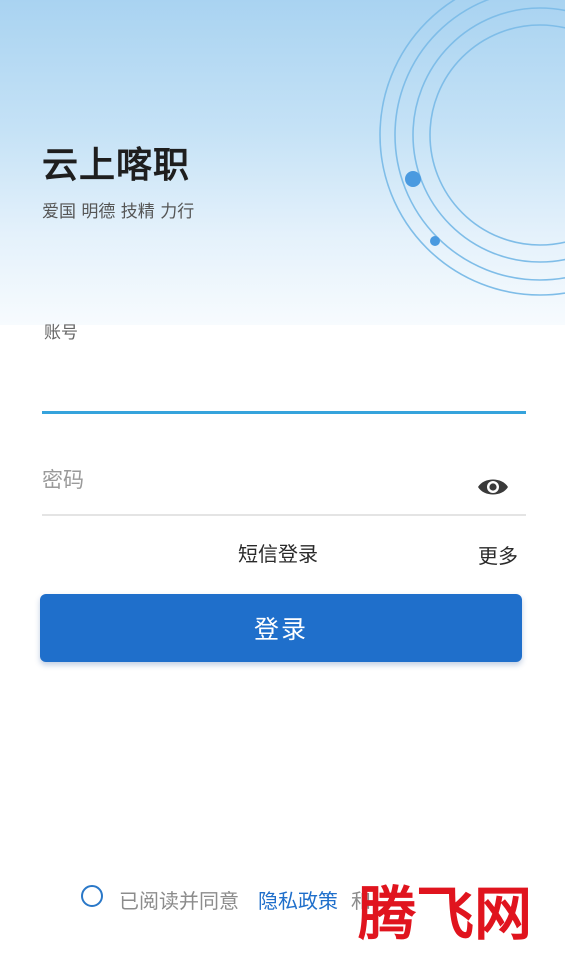  Describe the element at coordinates (278, 552) in the screenshot. I see `sms-login-link: 短信登录` at that location.